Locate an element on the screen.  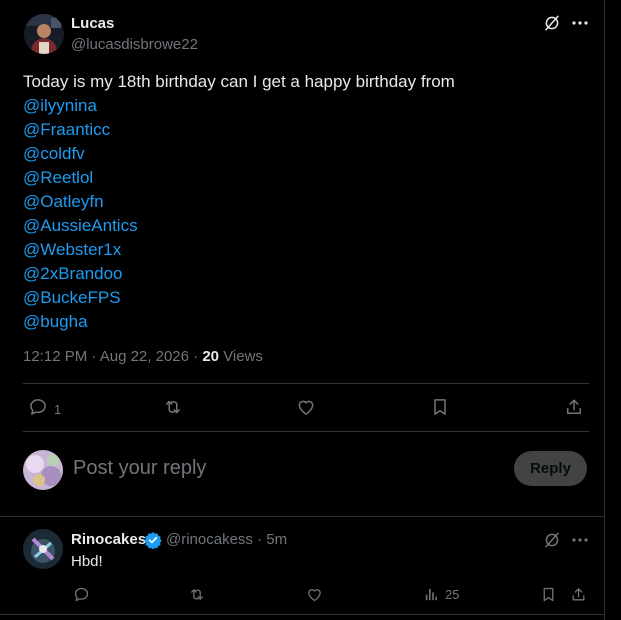
mention-link: @Oatleyfn is located at coordinates (303, 202).